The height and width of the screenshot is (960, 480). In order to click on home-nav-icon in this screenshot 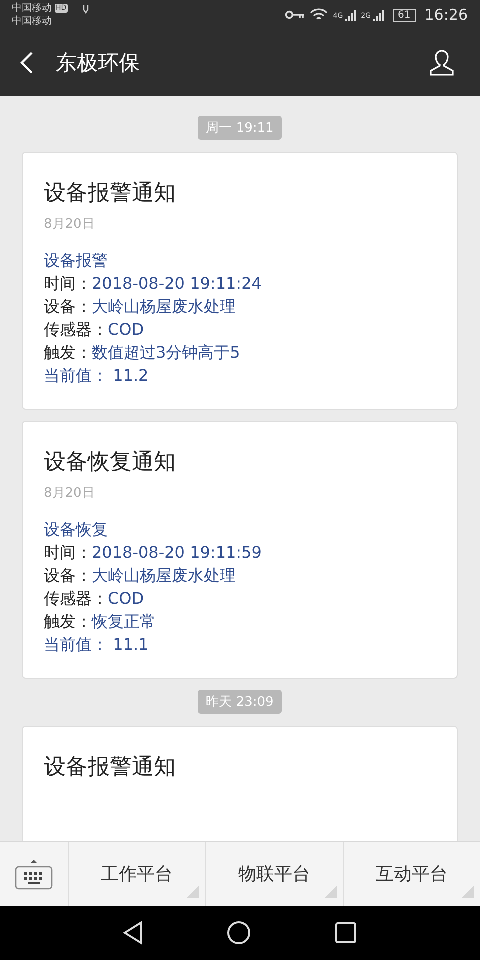, I will do `click(239, 933)`.